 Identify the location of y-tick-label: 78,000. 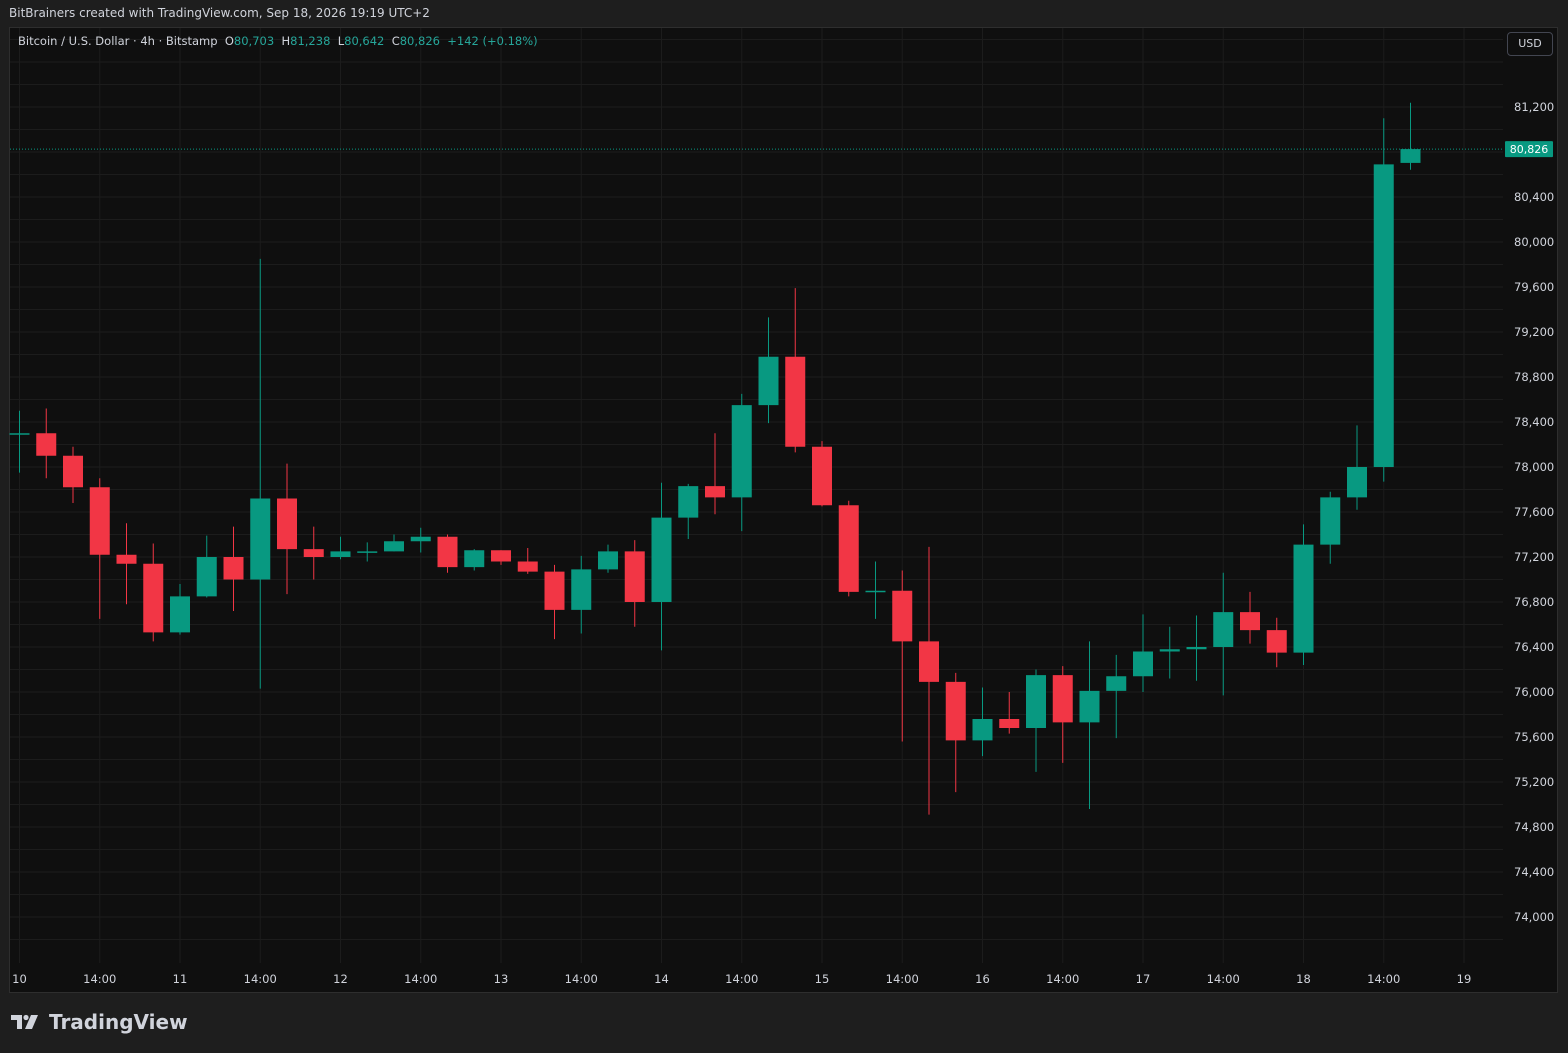
(1534, 467).